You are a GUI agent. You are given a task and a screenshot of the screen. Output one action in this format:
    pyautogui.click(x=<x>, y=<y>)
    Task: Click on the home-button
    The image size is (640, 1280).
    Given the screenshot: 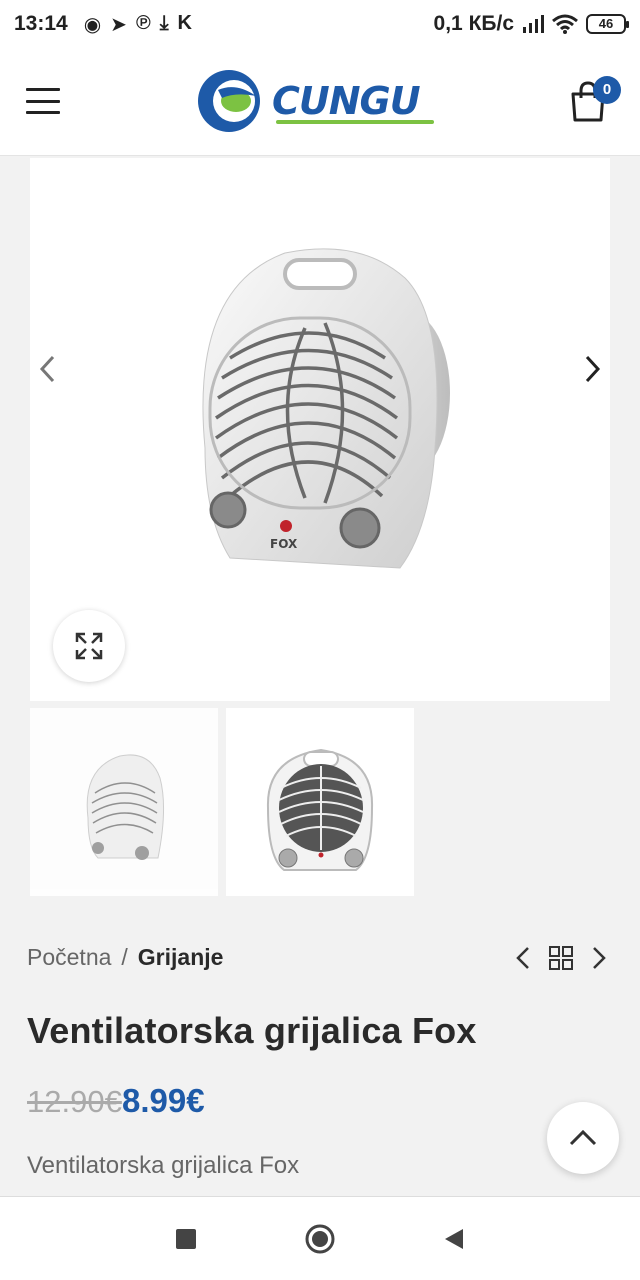 What is the action you would take?
    pyautogui.click(x=320, y=1238)
    